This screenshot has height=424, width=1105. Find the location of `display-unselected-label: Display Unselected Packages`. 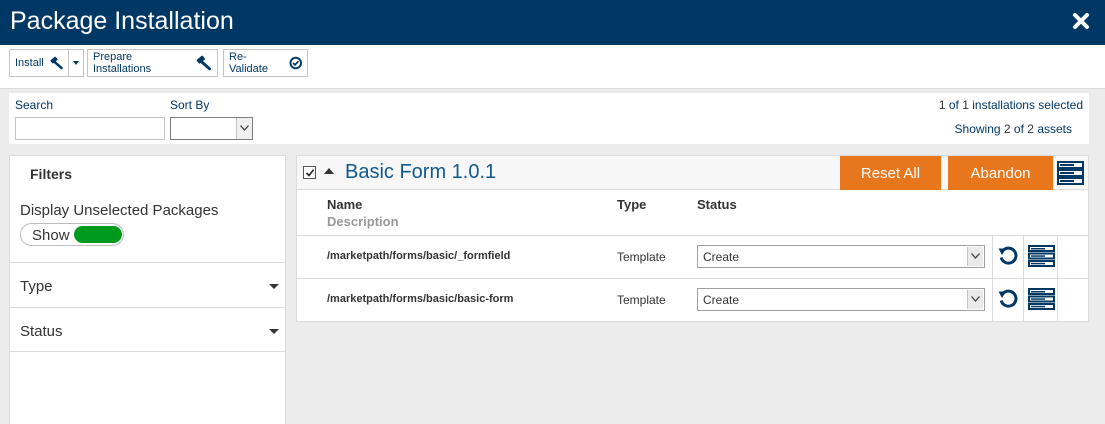

display-unselected-label: Display Unselected Packages is located at coordinates (119, 210).